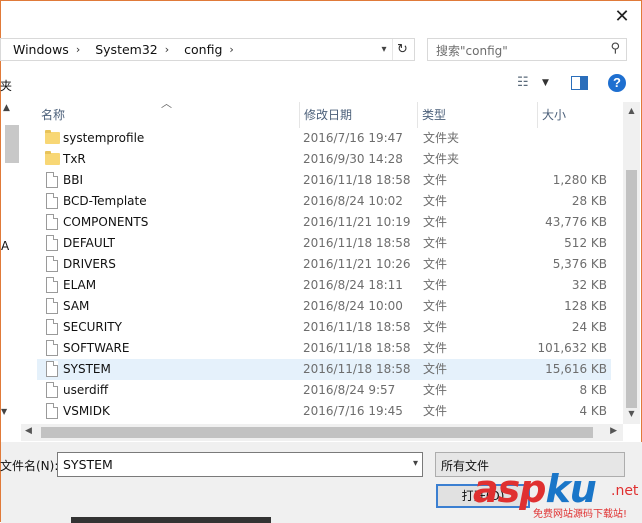  I want to click on folder-icon, so click(52, 137).